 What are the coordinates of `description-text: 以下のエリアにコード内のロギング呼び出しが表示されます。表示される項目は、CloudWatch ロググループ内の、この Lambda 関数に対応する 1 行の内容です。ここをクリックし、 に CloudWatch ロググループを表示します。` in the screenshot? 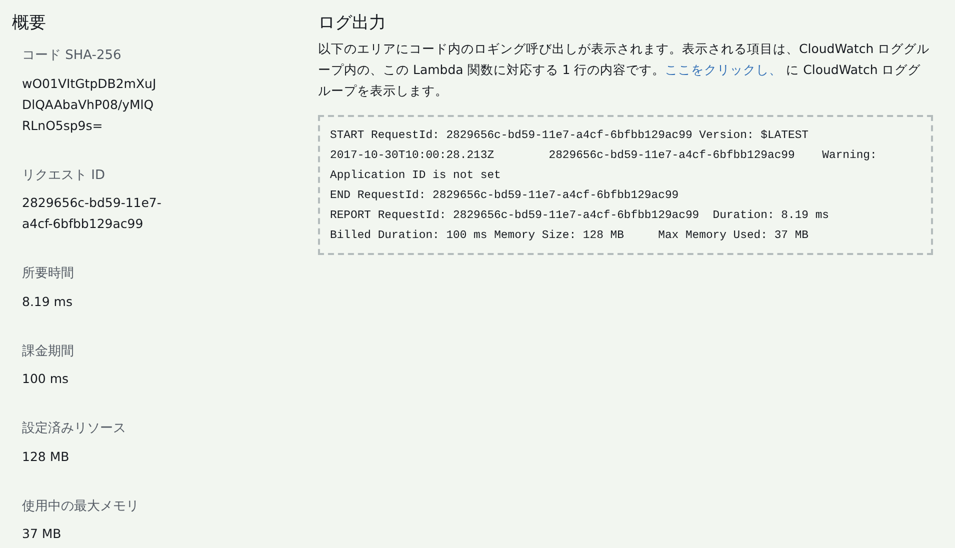 It's located at (624, 70).